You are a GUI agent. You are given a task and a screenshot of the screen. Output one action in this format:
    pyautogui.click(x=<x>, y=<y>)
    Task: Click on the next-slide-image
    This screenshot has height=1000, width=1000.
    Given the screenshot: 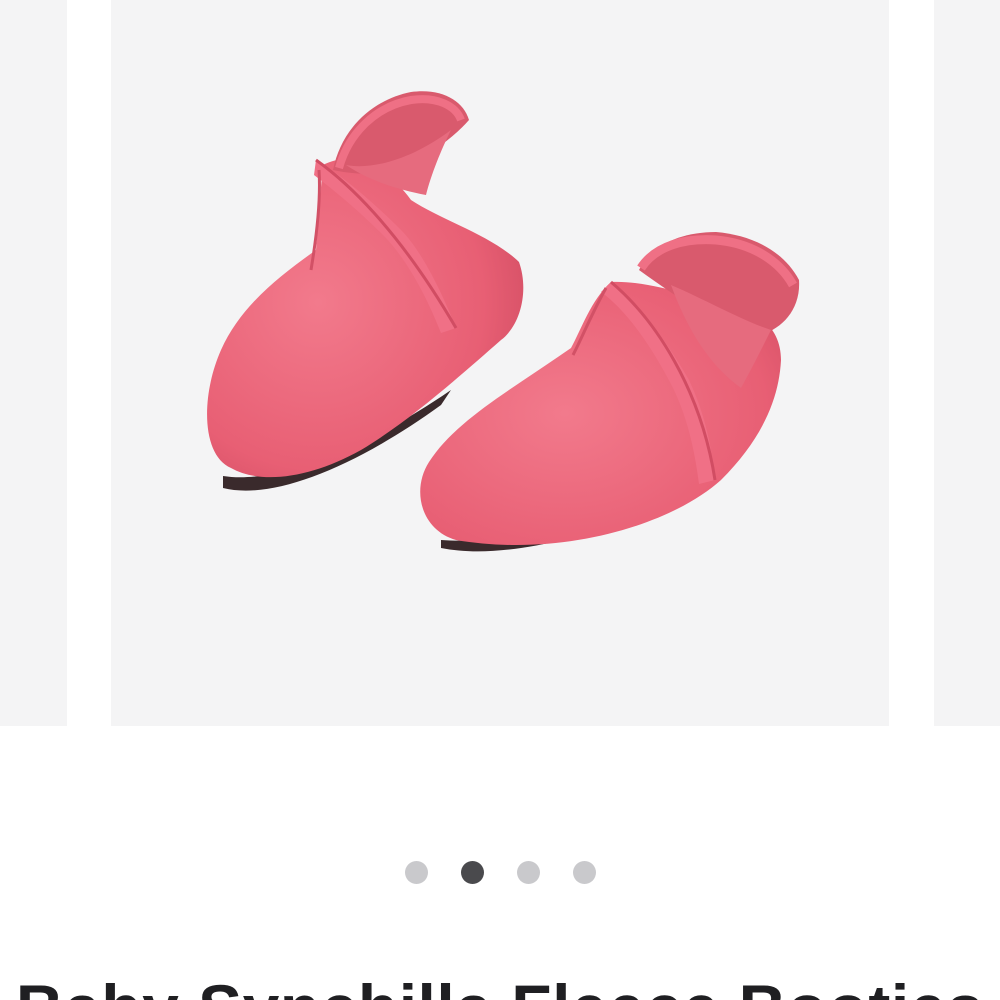 What is the action you would take?
    pyautogui.click(x=967, y=363)
    